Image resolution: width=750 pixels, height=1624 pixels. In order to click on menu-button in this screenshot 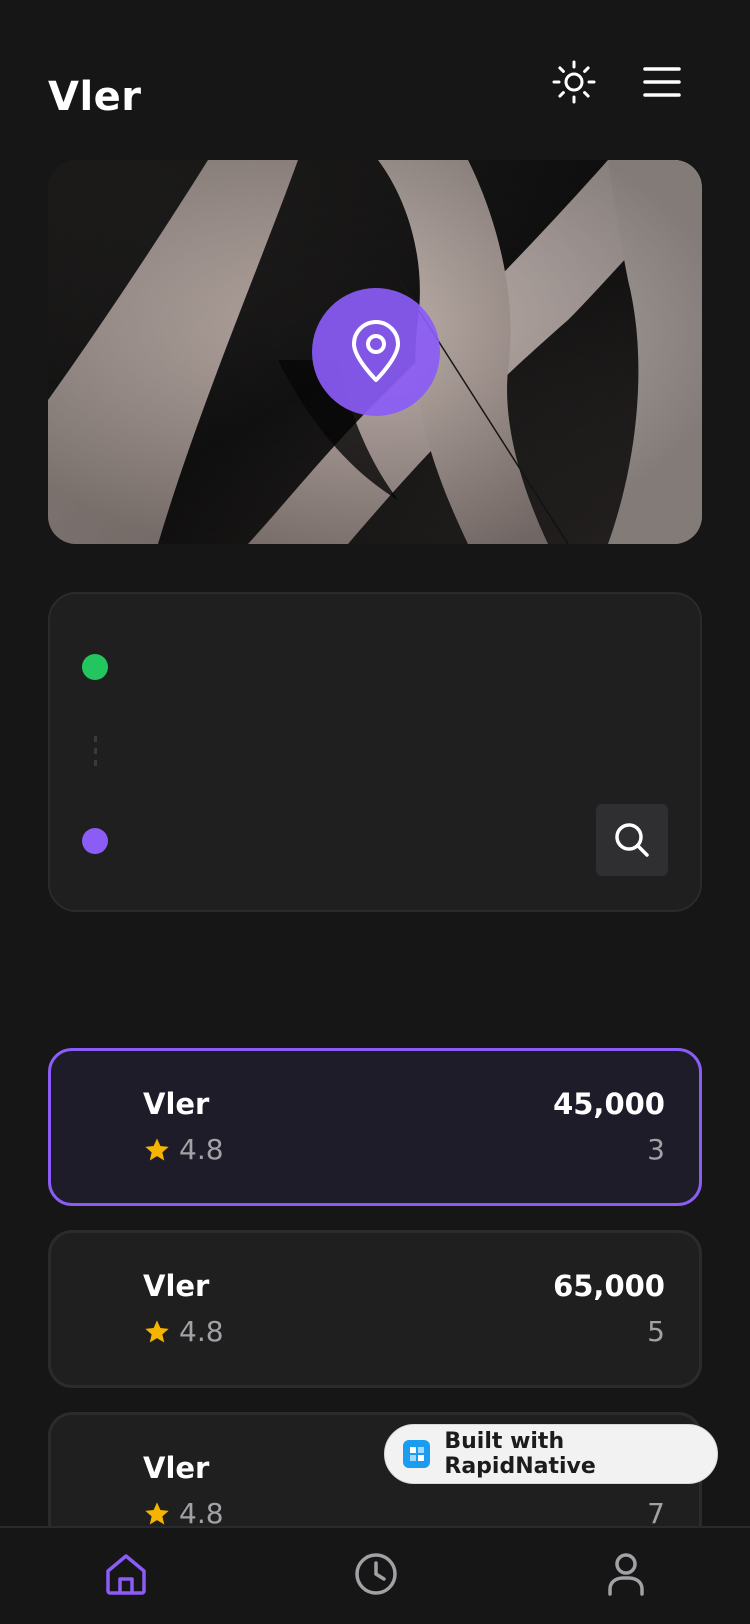, I will do `click(662, 82)`.